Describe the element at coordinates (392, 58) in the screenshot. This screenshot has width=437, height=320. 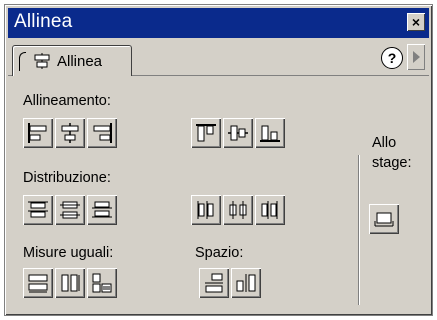
I see `help-button: ?` at that location.